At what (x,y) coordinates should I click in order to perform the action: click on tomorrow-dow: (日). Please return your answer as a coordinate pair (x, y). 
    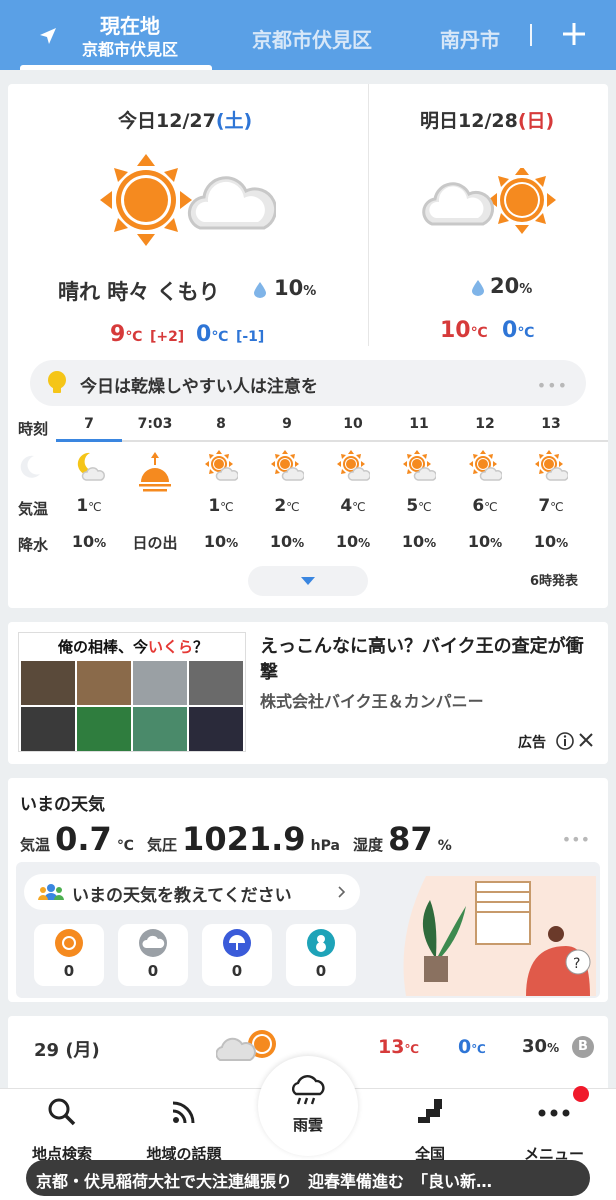
    Looking at the image, I should click on (536, 121).